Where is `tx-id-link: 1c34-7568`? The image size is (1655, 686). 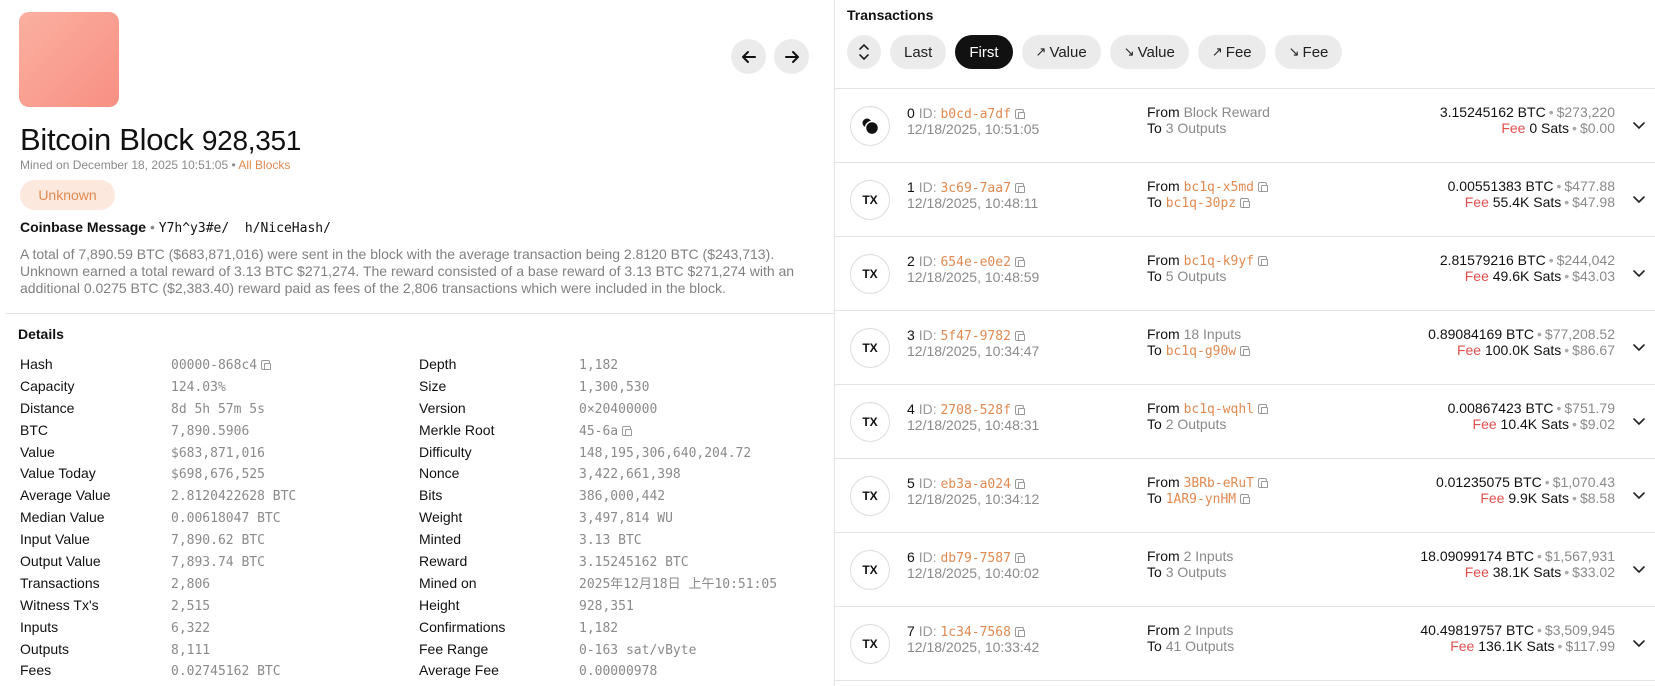
tx-id-link: 1c34-7568 is located at coordinates (975, 632).